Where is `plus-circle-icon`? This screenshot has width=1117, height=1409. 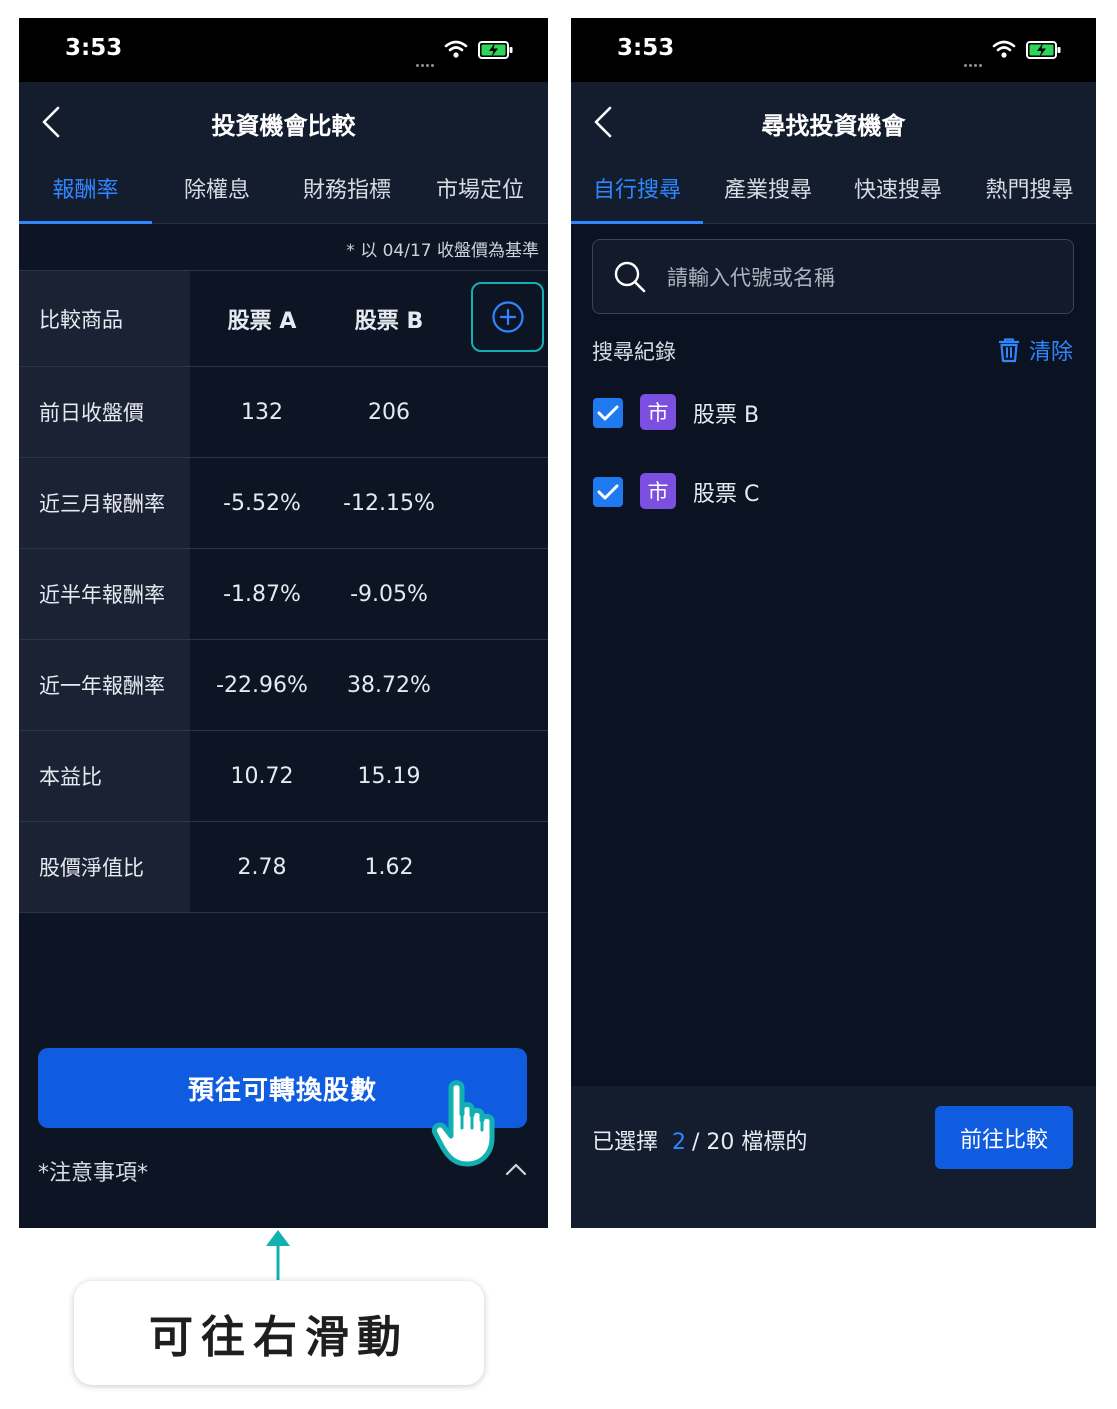
plus-circle-icon is located at coordinates (507, 317).